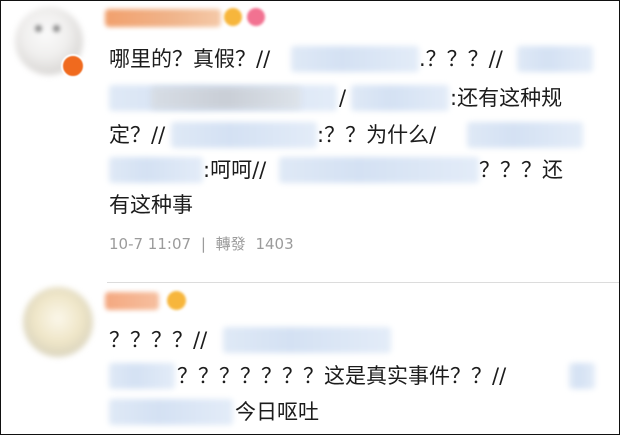 The image size is (620, 435). Describe the element at coordinates (521, 170) in the screenshot. I see `comment-text: ？？？还` at that location.